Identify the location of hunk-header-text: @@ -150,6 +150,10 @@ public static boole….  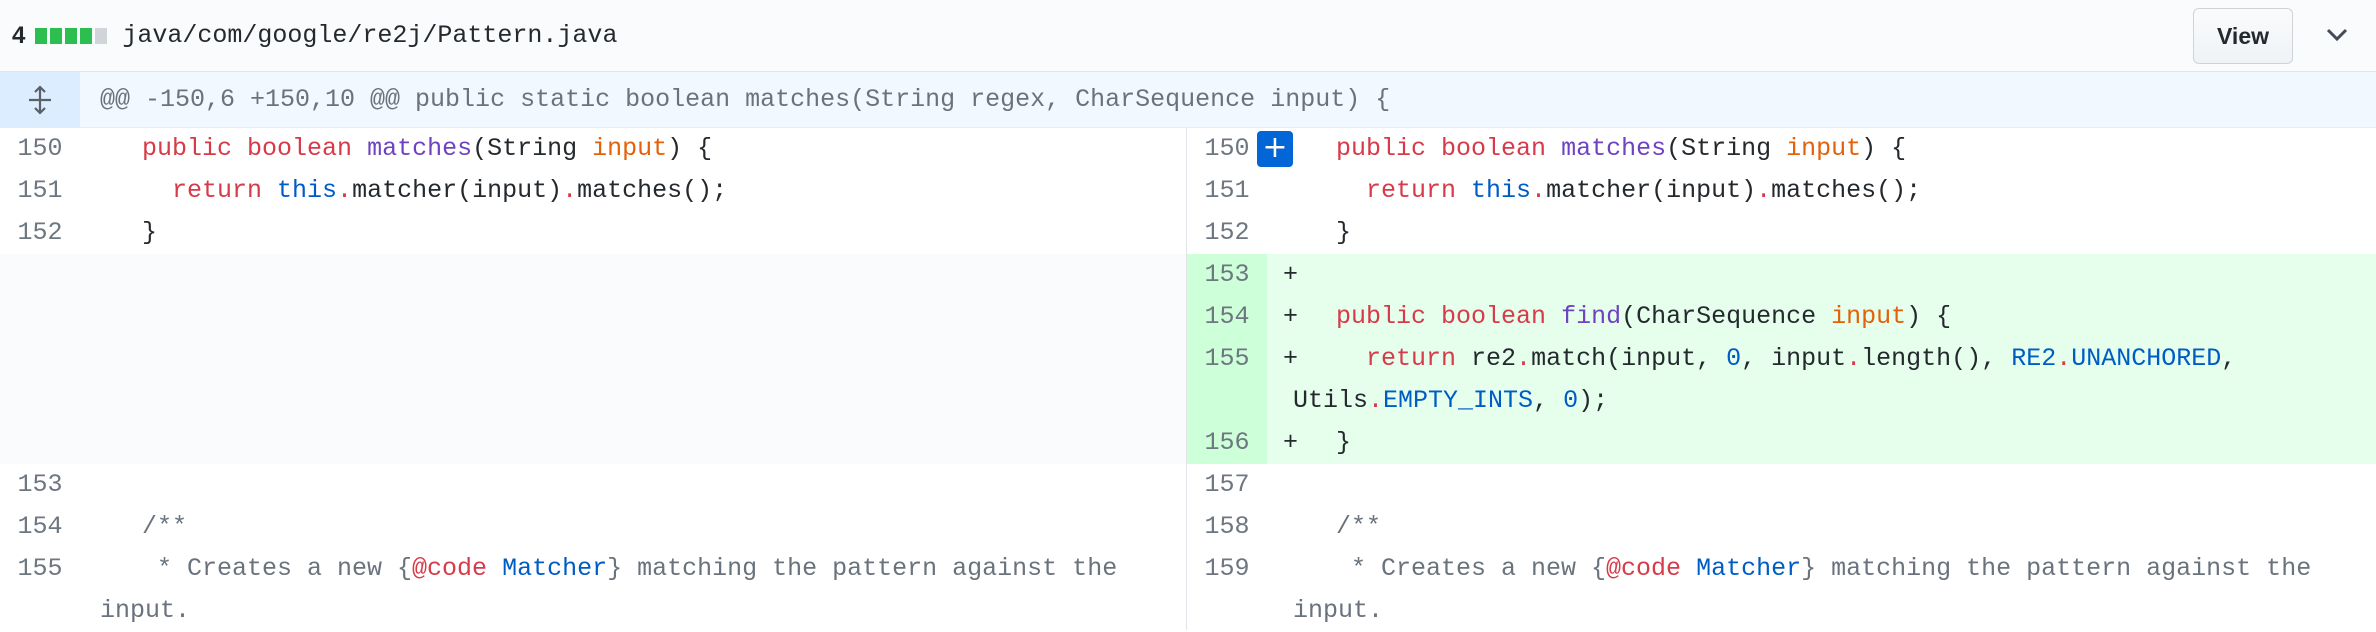
(745, 99).